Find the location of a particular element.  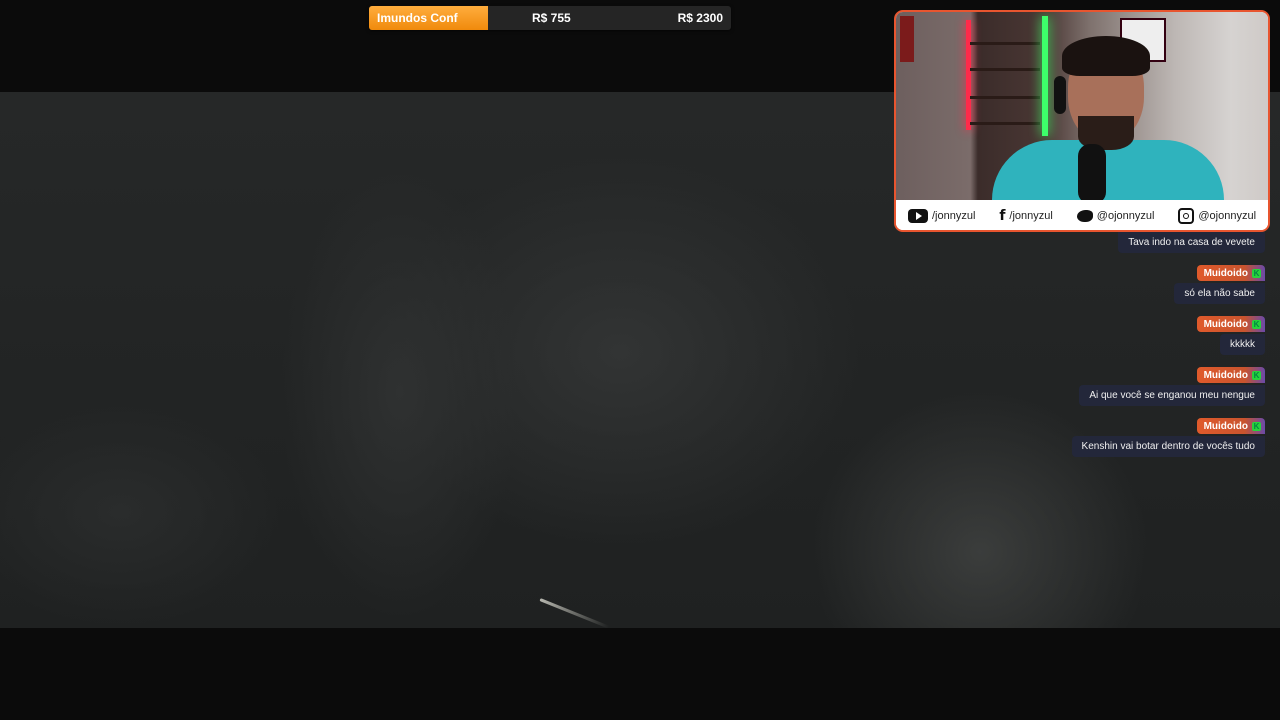

webcam-feed is located at coordinates (1082, 111).